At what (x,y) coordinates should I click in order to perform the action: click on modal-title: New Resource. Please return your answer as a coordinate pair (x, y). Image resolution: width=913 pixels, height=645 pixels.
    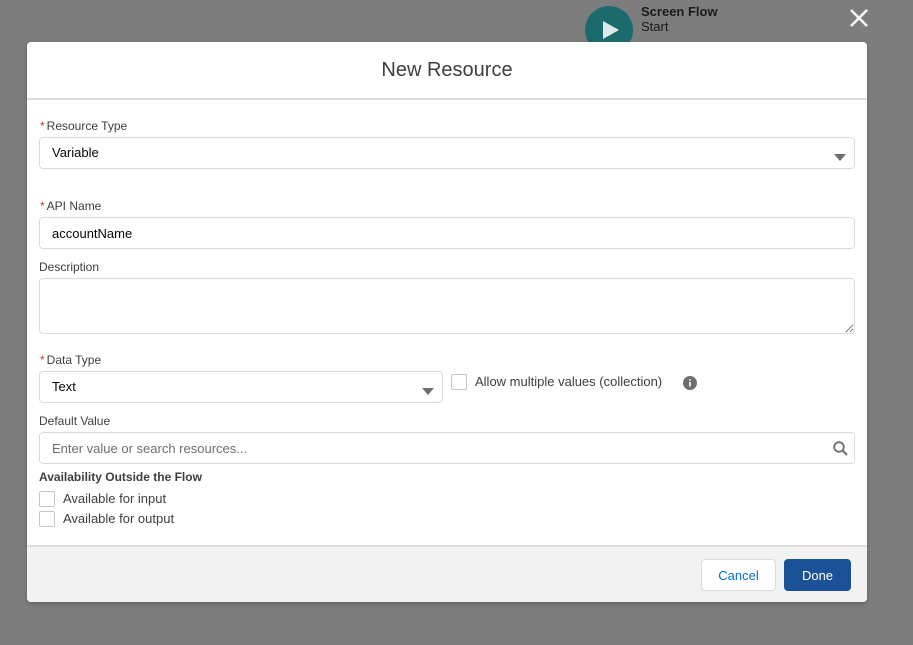
    Looking at the image, I should click on (447, 69).